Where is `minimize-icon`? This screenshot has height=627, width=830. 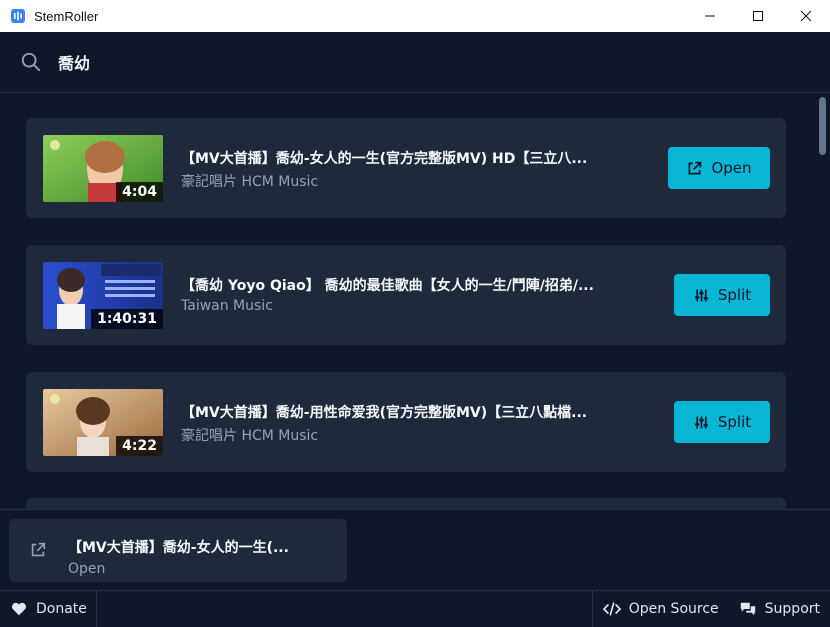 minimize-icon is located at coordinates (710, 16).